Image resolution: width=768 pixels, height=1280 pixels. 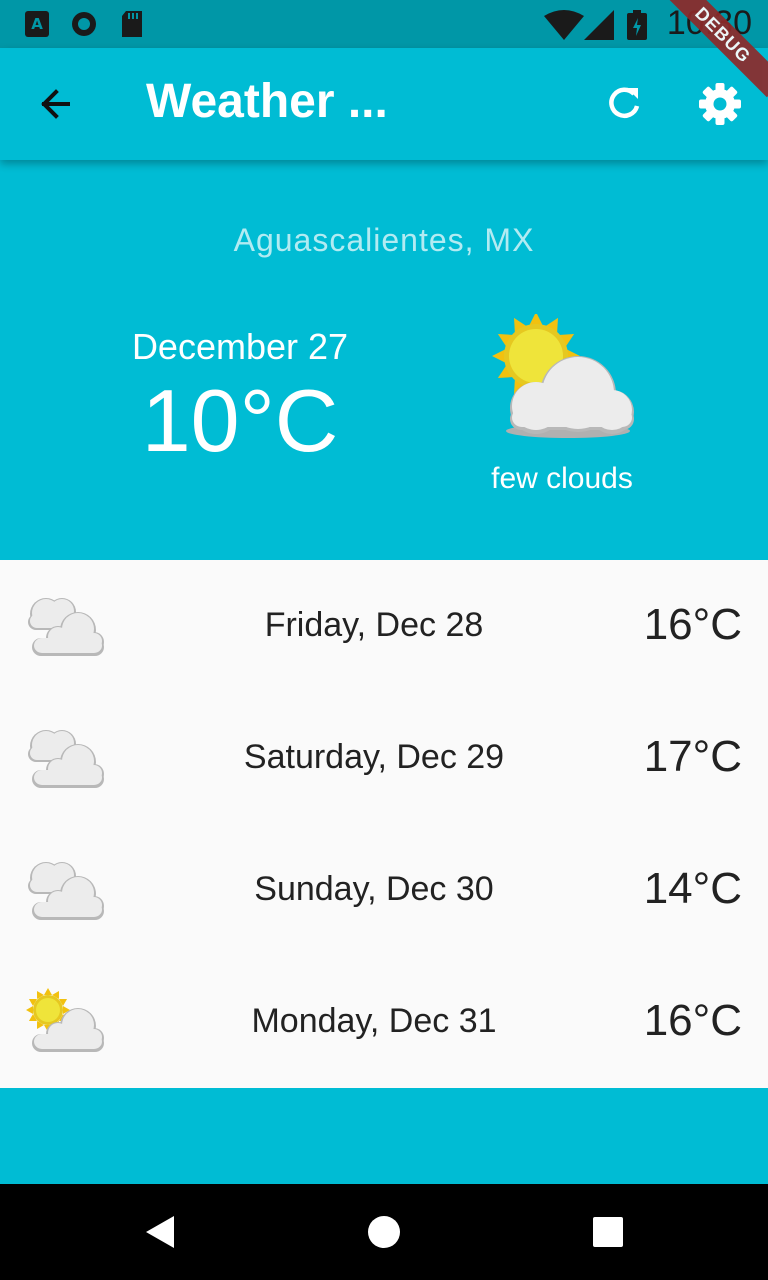 What do you see at coordinates (624, 104) in the screenshot?
I see `refresh-icon` at bounding box center [624, 104].